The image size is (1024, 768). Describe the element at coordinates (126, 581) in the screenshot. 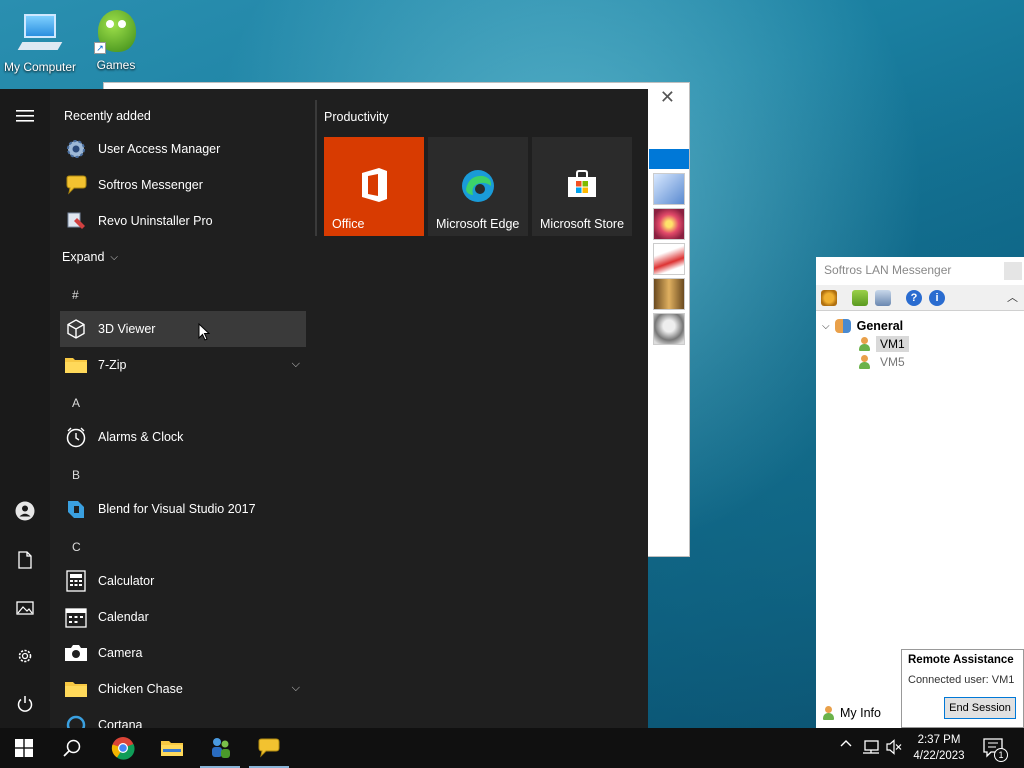

I see `app-label: Calculator` at that location.